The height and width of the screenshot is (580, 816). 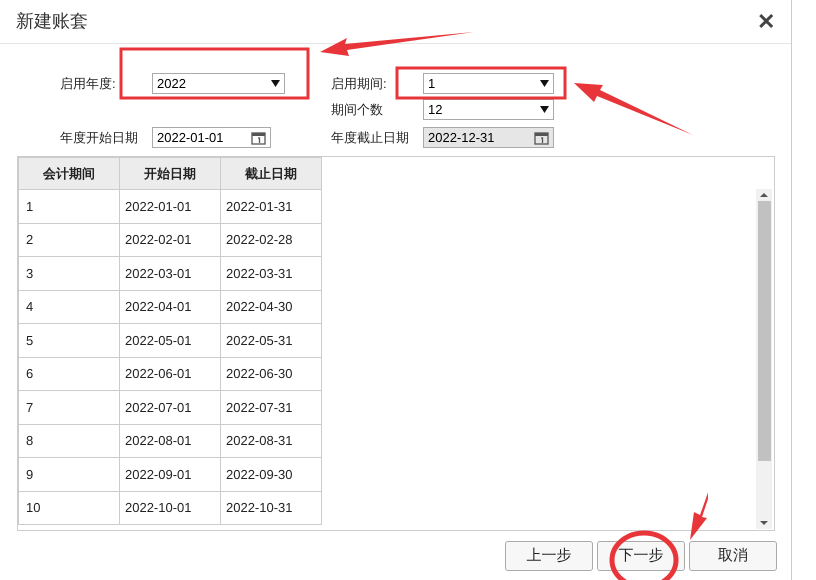 What do you see at coordinates (69, 340) in the screenshot?
I see `table-cell: 5` at bounding box center [69, 340].